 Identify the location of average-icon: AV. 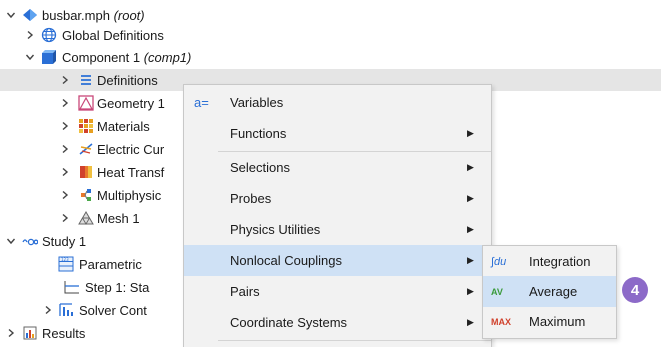
(497, 291).